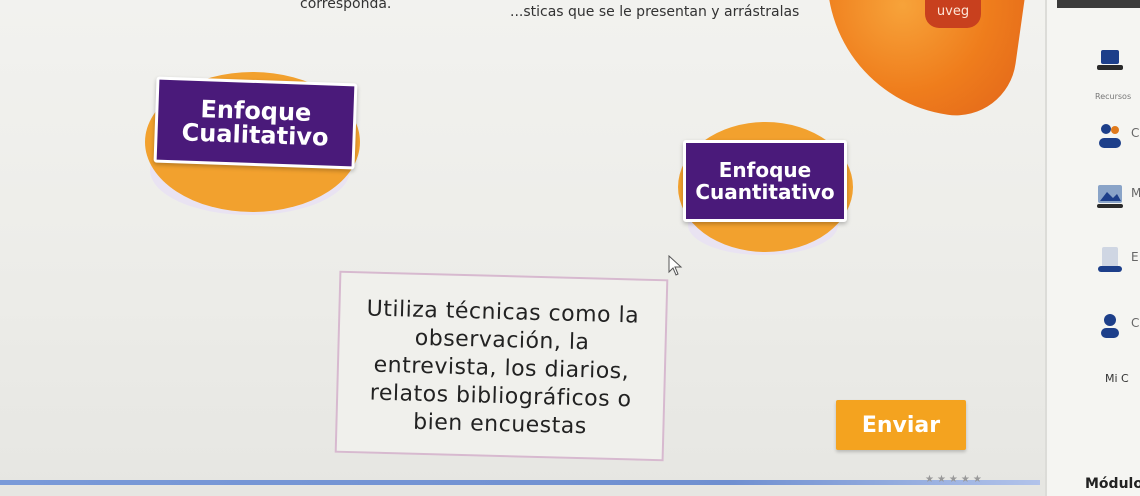 Image resolution: width=1140 pixels, height=496 pixels. What do you see at coordinates (765, 170) in the screenshot?
I see `card-title-line1: Enfoque` at bounding box center [765, 170].